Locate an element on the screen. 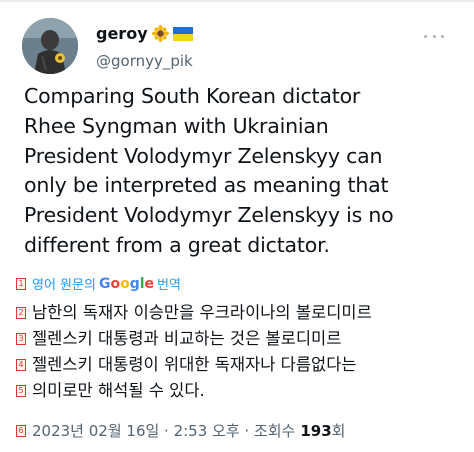  translated-line-text: 젤렌스키 대통령과 비교하는 것은 볼로디미르 is located at coordinates (187, 338).